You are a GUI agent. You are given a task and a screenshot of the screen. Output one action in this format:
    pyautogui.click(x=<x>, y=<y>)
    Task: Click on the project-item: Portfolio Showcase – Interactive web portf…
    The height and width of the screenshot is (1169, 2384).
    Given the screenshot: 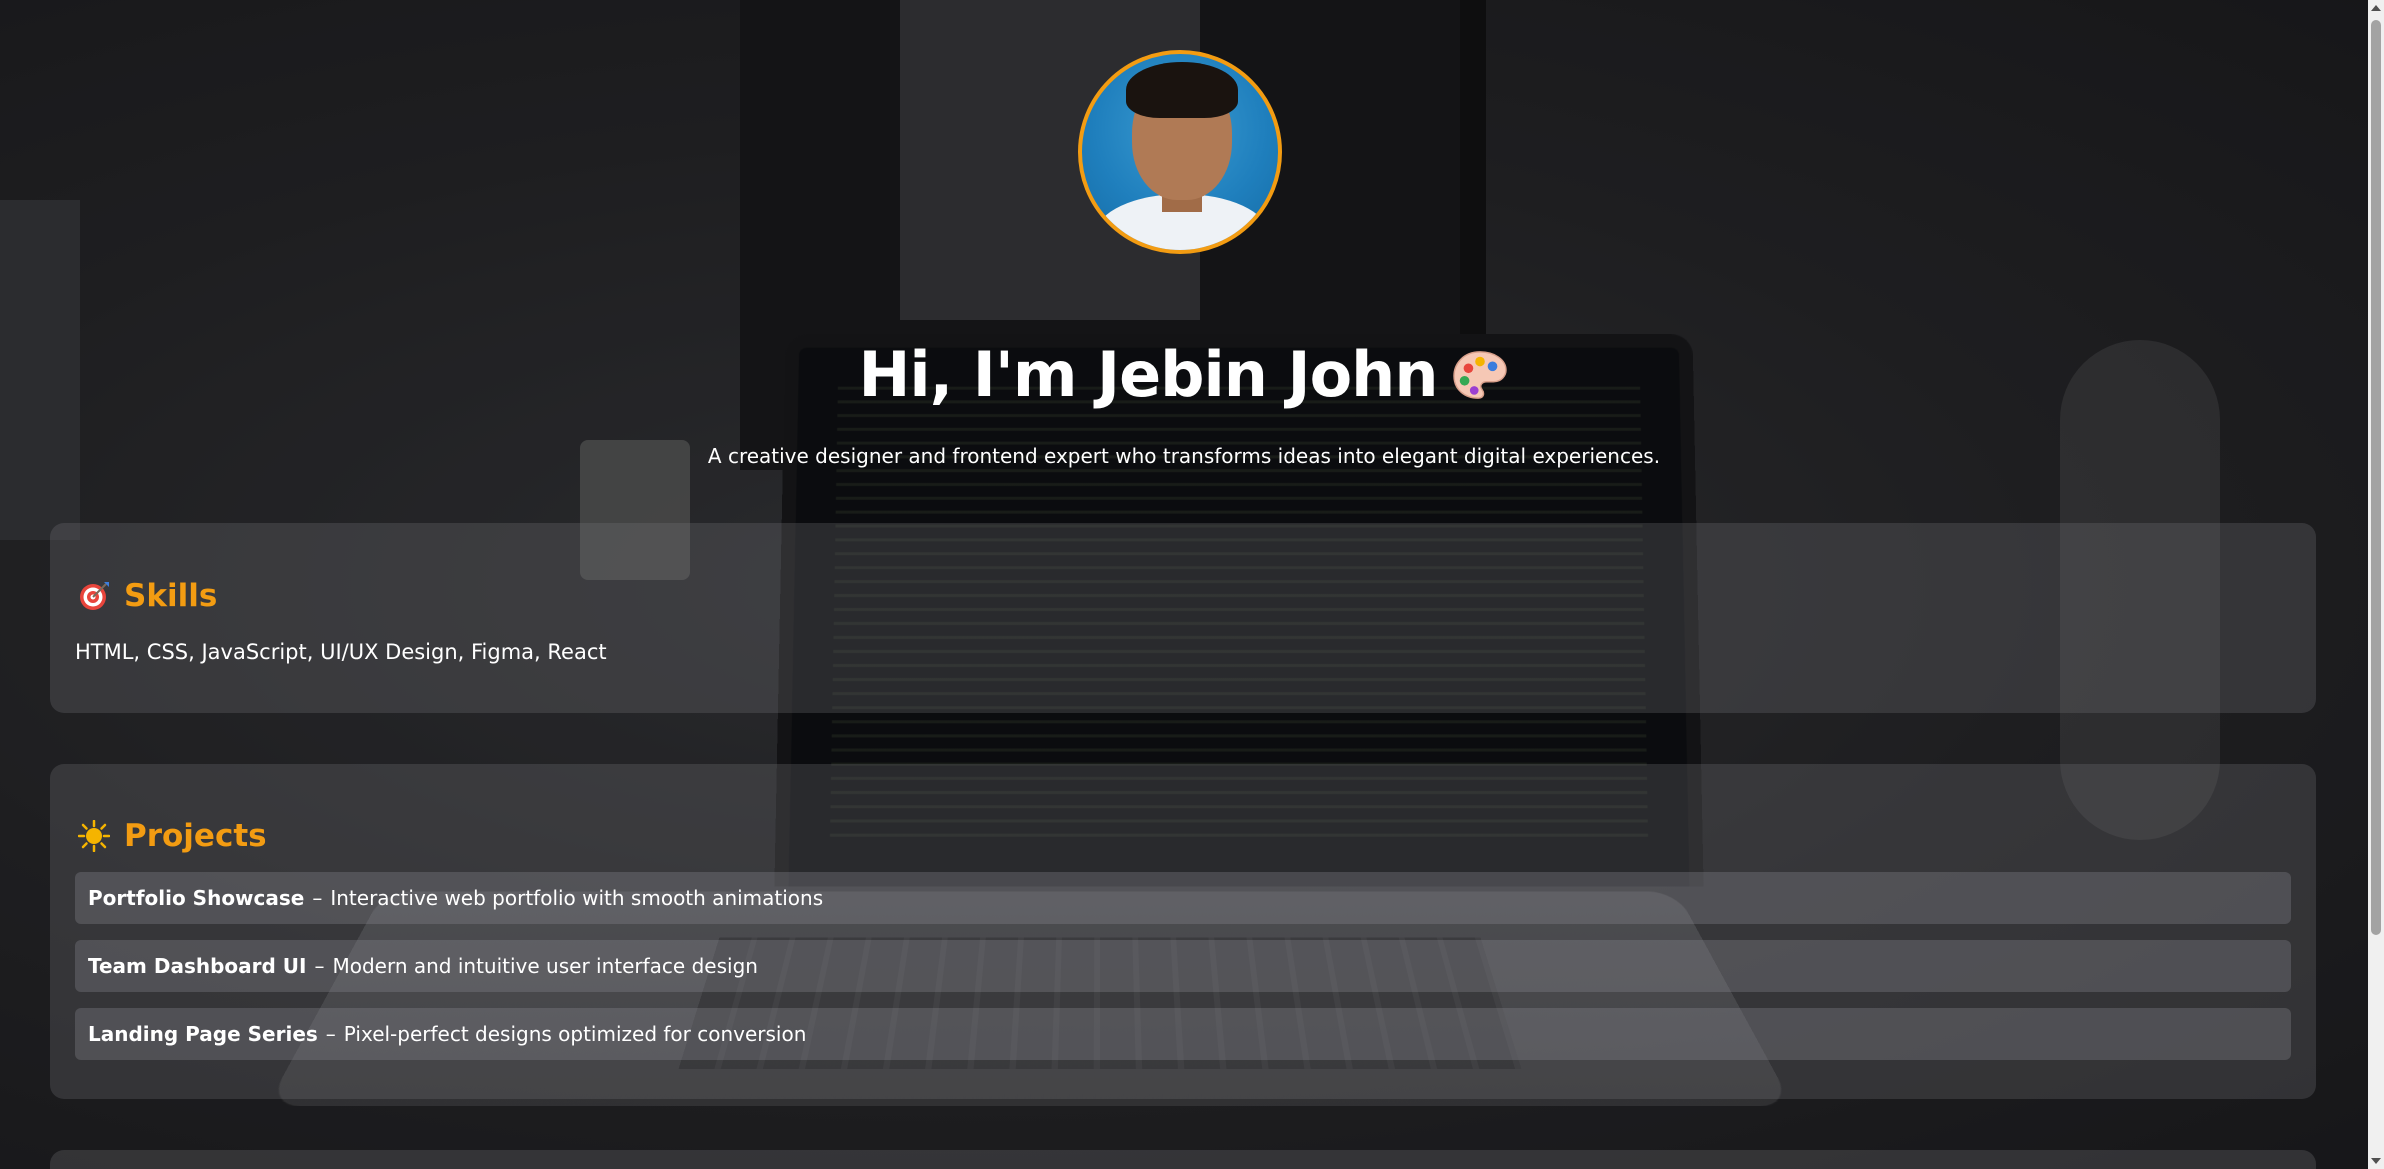 What is the action you would take?
    pyautogui.click(x=1183, y=898)
    